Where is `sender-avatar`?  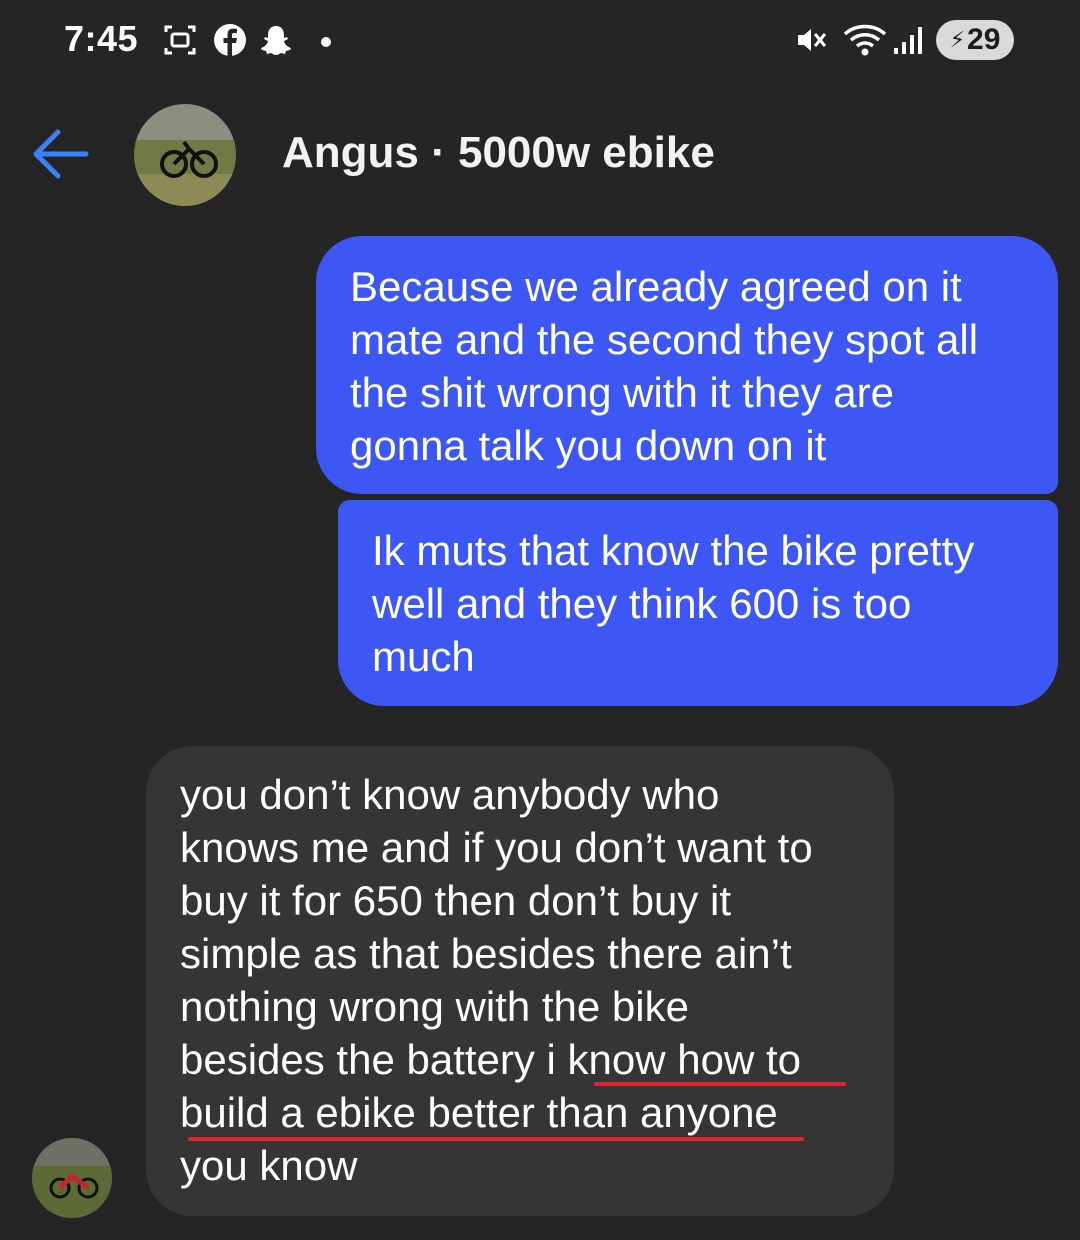
sender-avatar is located at coordinates (72, 1178).